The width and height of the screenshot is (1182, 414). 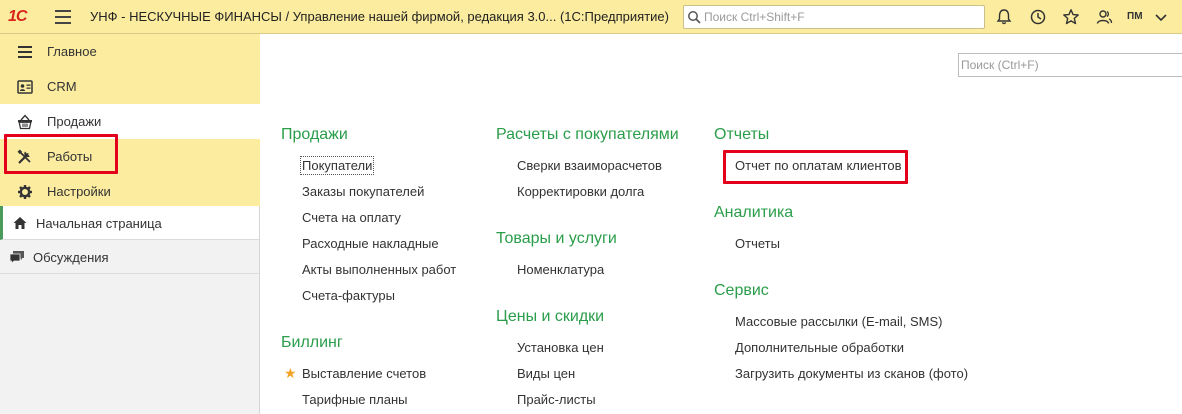 What do you see at coordinates (1071, 17) in the screenshot?
I see `star-icon` at bounding box center [1071, 17].